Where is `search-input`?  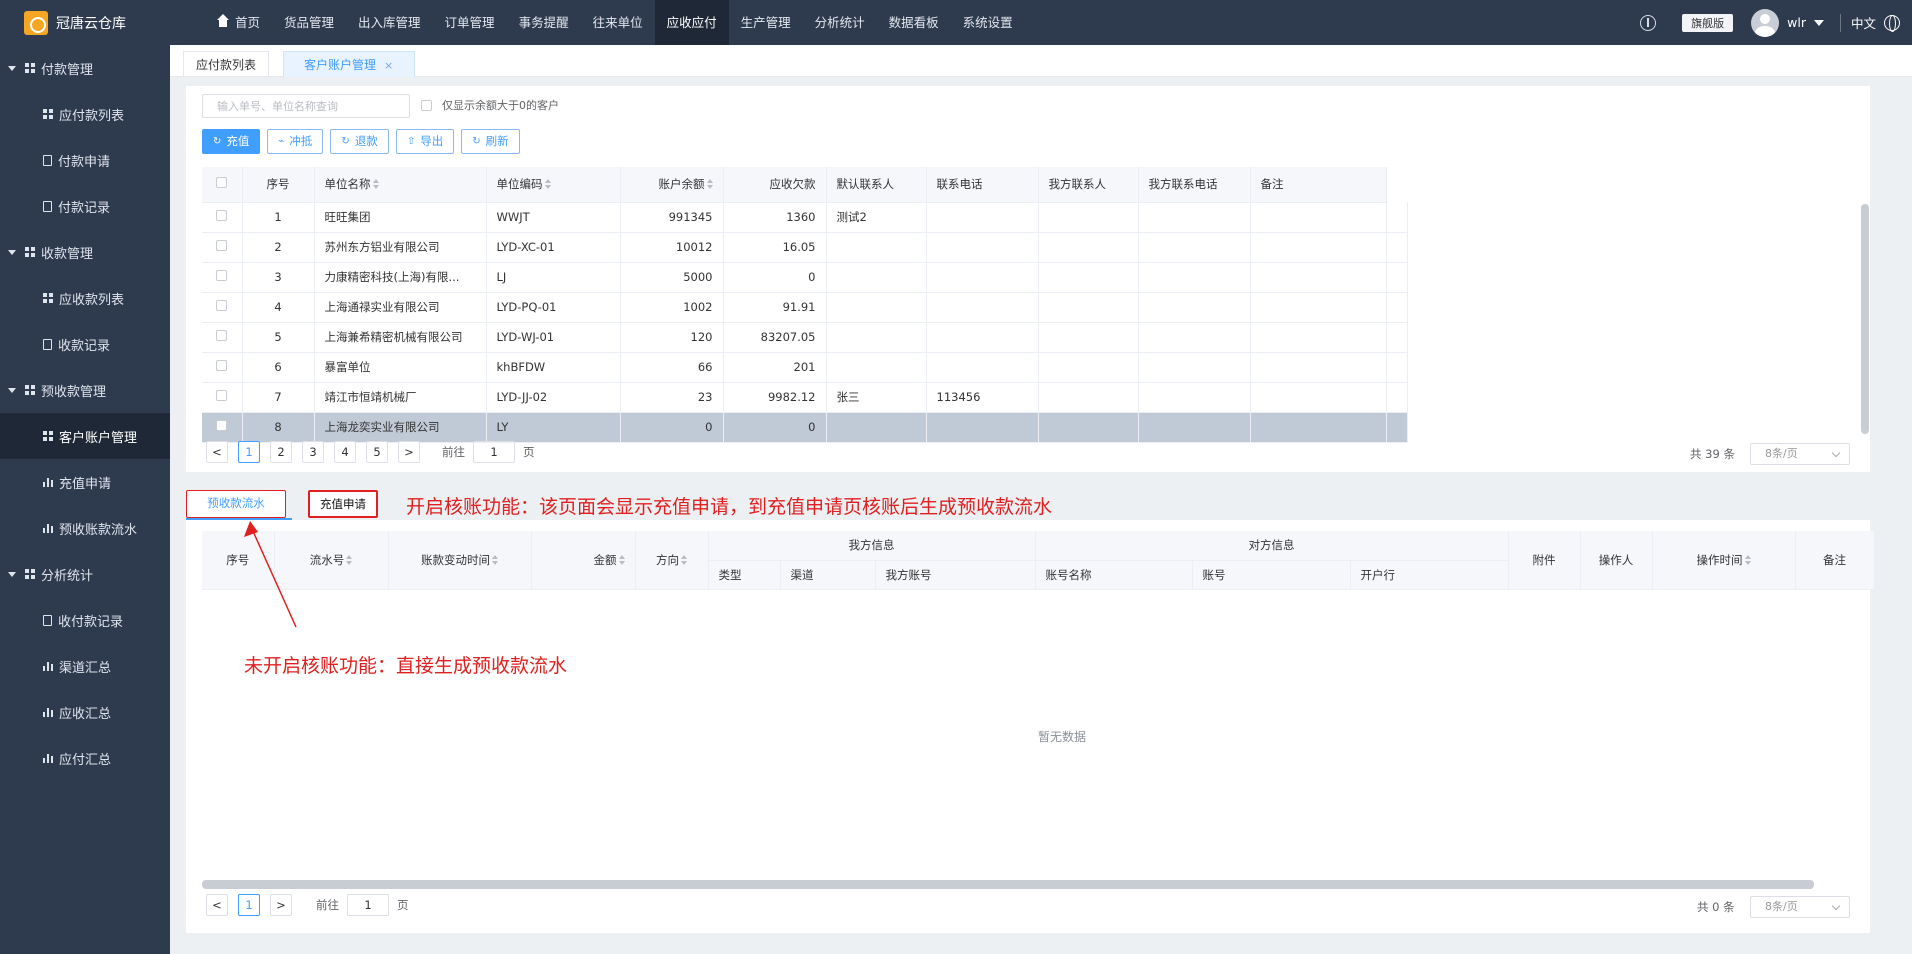 search-input is located at coordinates (306, 106).